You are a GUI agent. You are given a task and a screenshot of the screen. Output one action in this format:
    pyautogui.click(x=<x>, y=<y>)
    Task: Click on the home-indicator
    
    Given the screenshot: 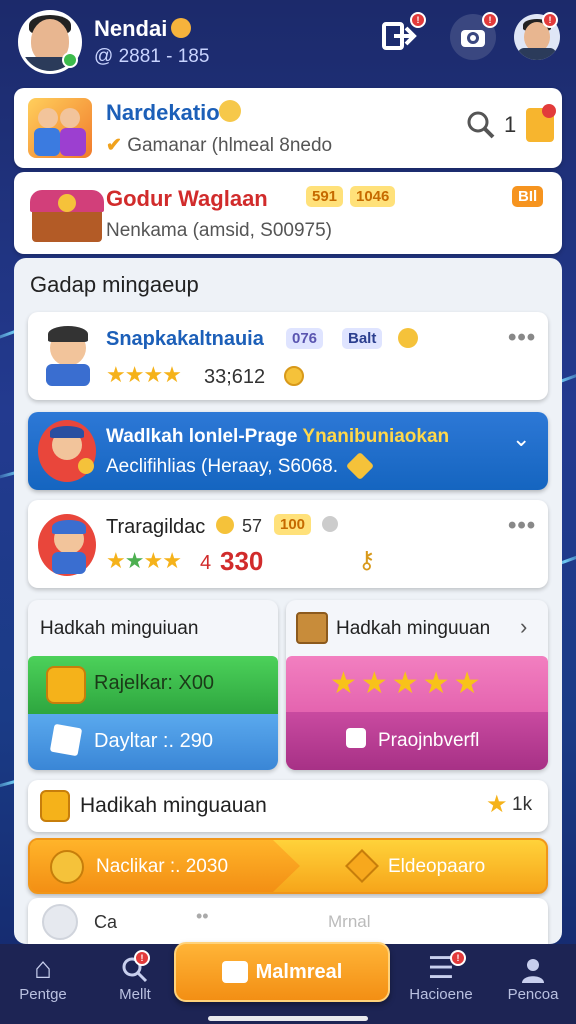 What is the action you would take?
    pyautogui.click(x=288, y=1018)
    